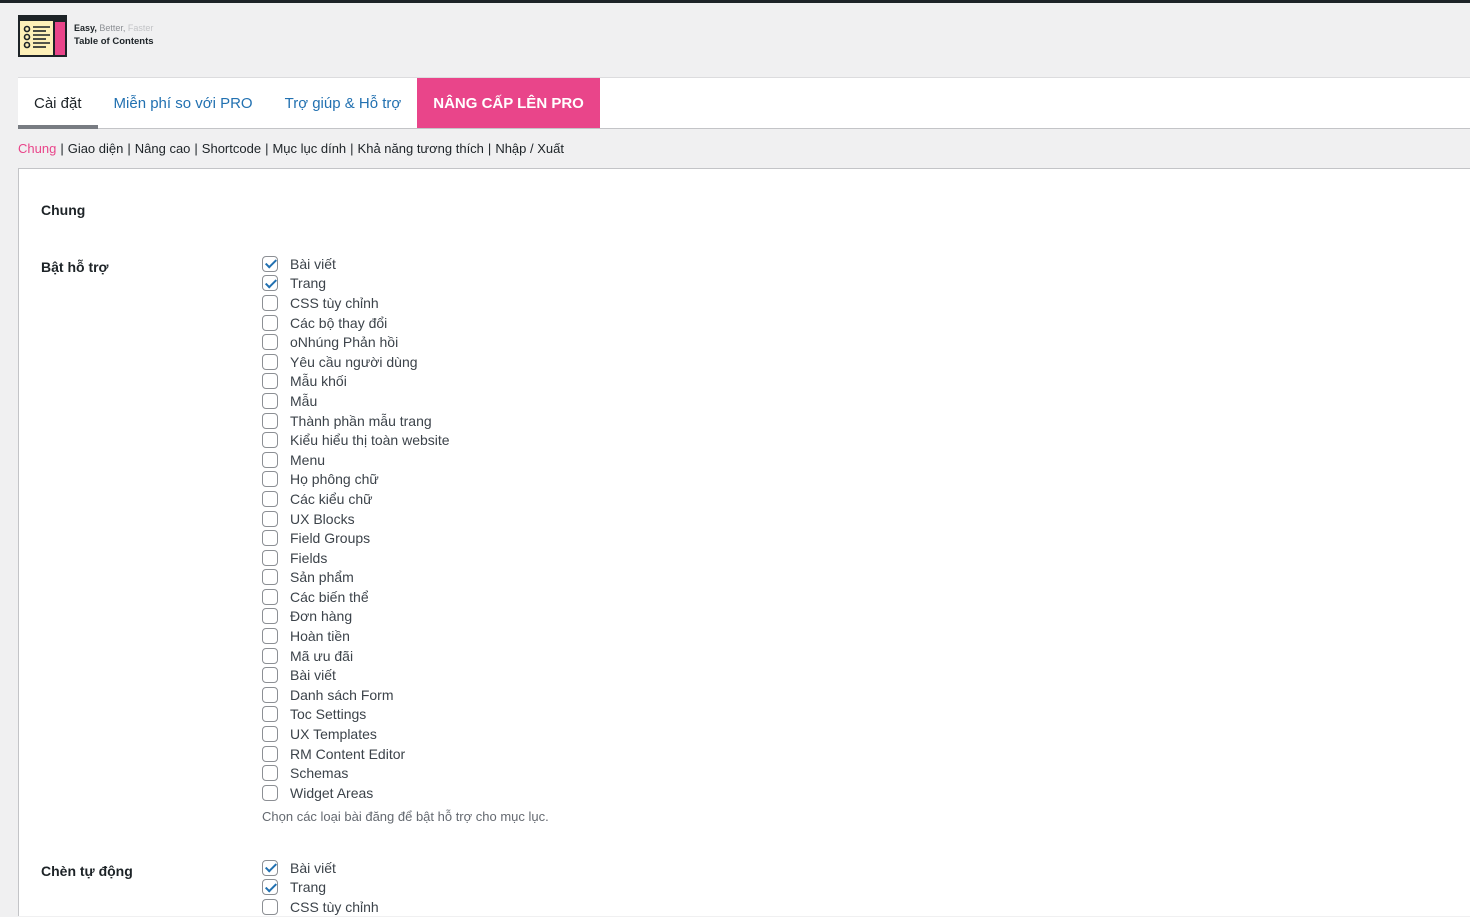 This screenshot has height=917, width=1470. Describe the element at coordinates (356, 303) in the screenshot. I see `enable-support-option: CSS tùy chỉnh` at that location.